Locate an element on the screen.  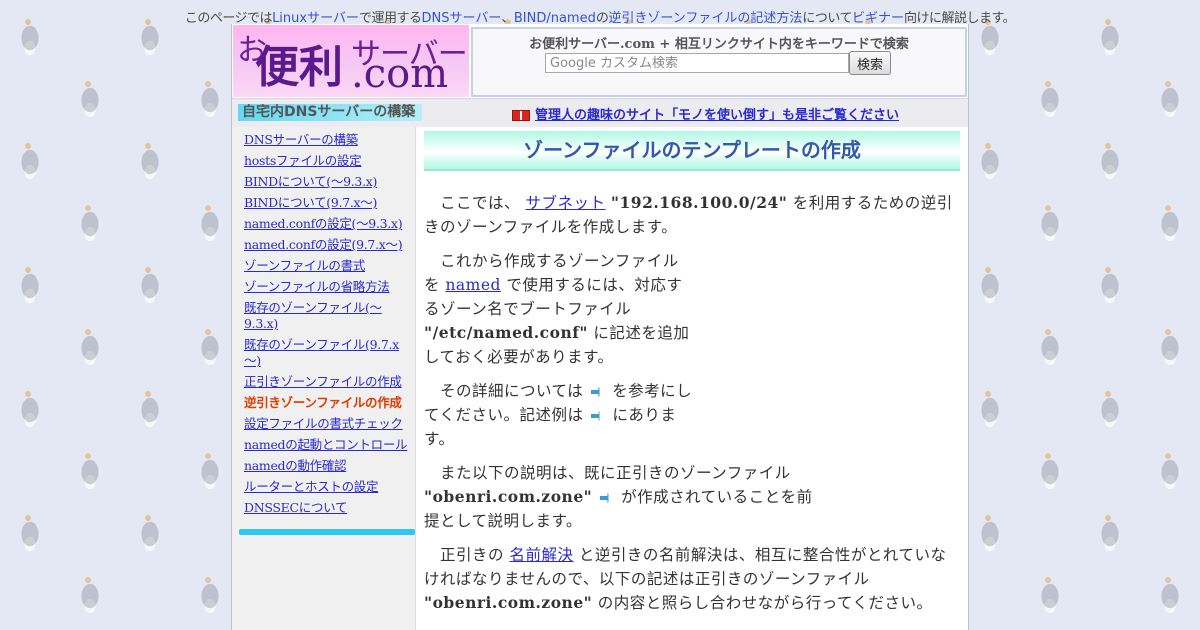
logo-com: .com is located at coordinates (400, 74).